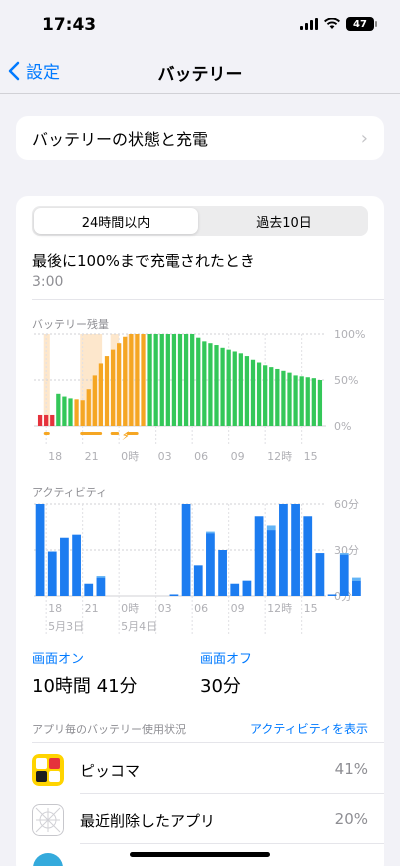  What do you see at coordinates (201, 608) in the screenshot?
I see `x-tick-label: 06` at bounding box center [201, 608].